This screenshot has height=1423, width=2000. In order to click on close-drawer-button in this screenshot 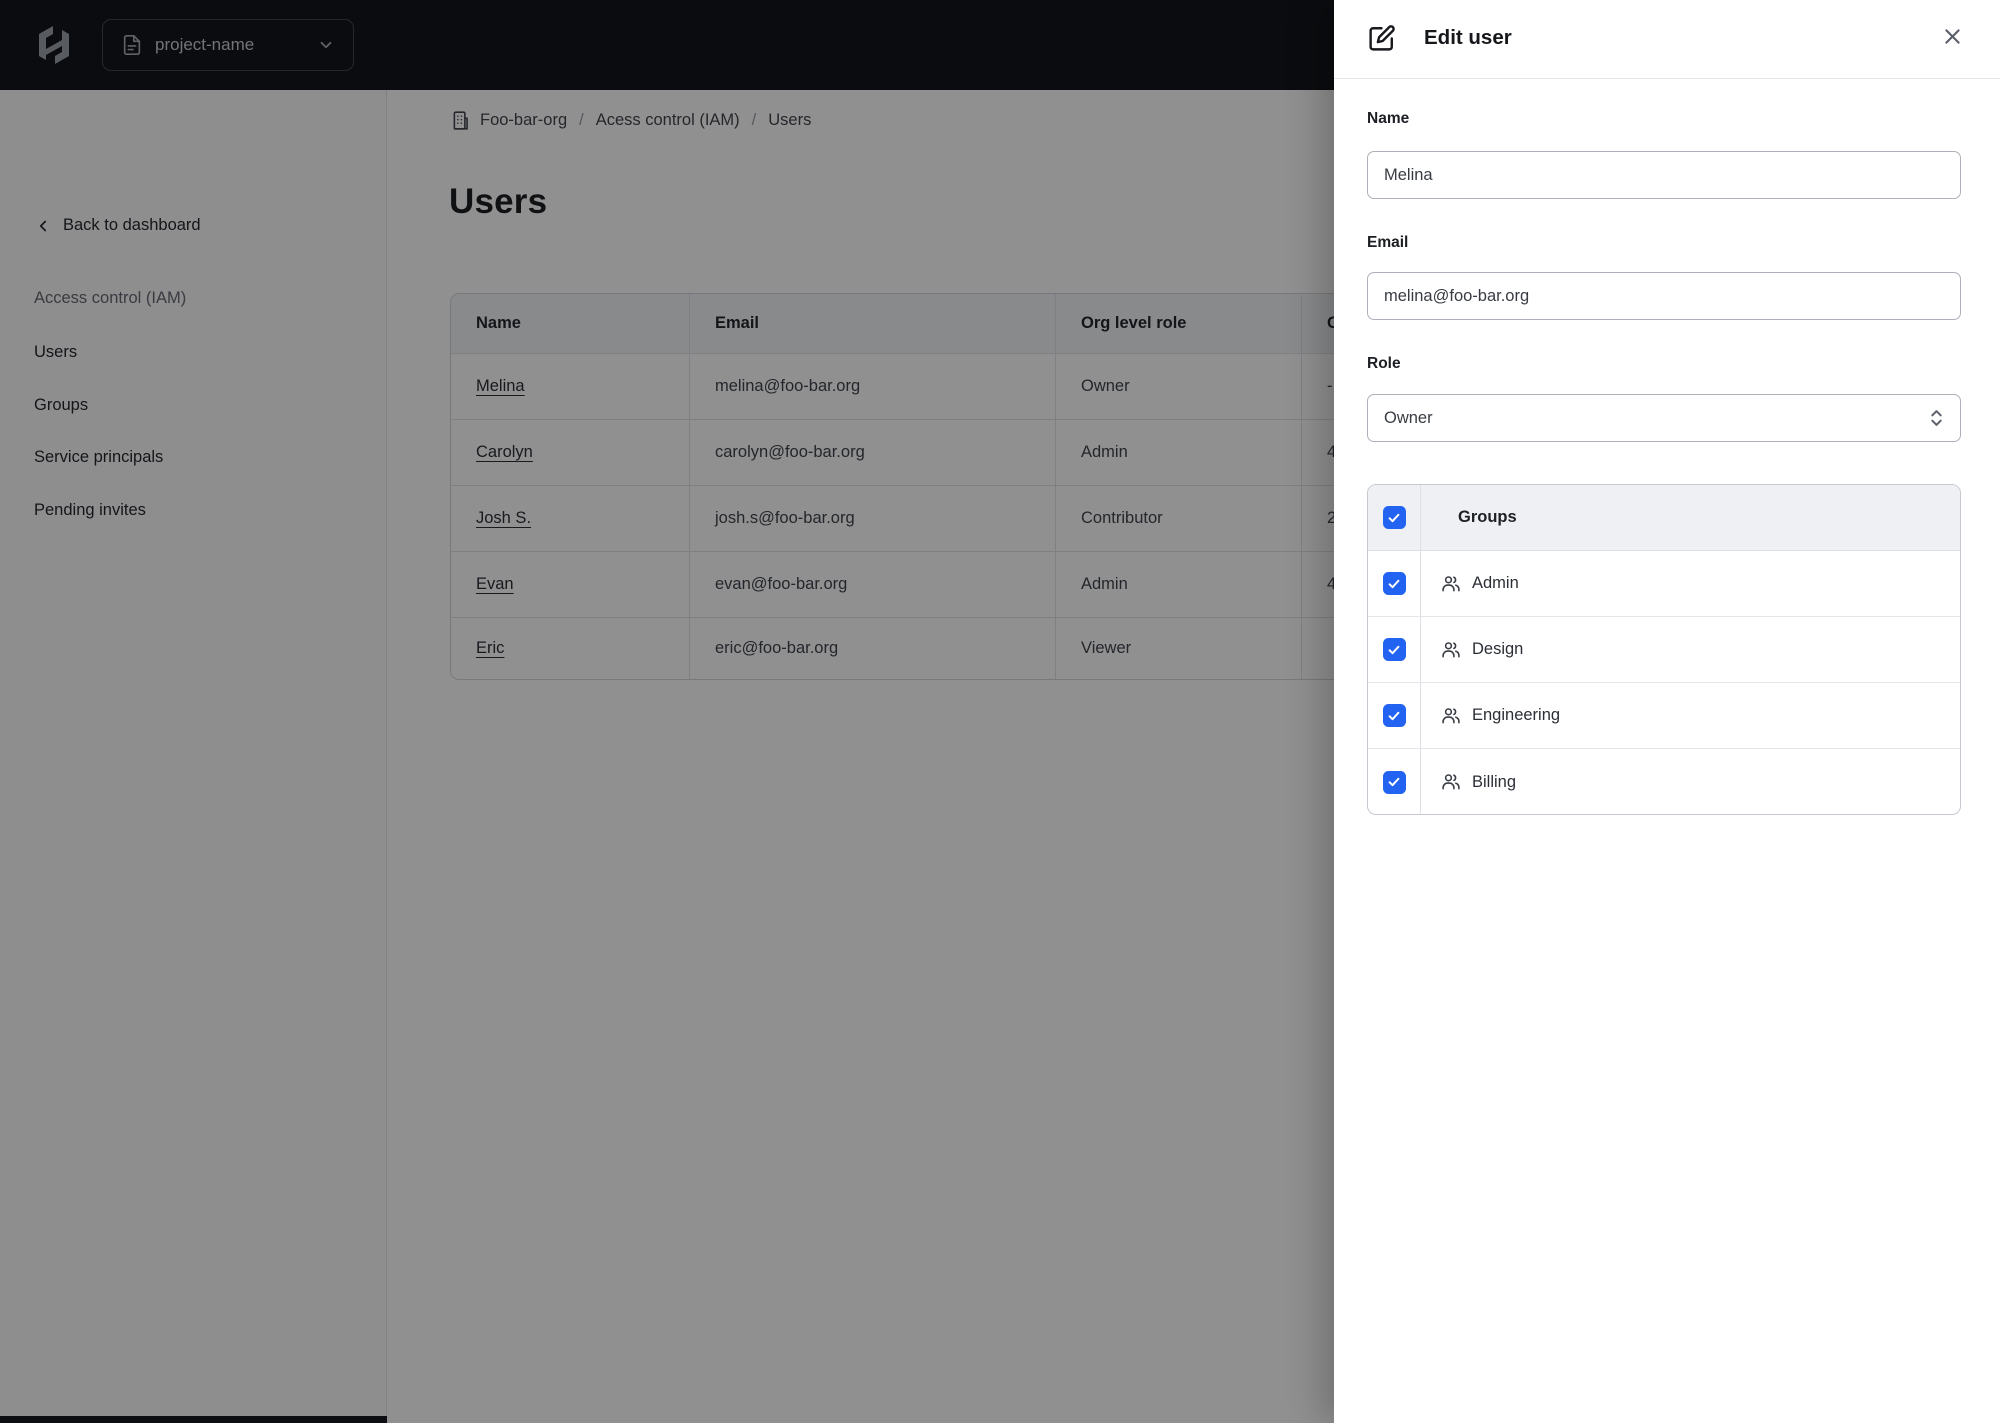, I will do `click(1952, 36)`.